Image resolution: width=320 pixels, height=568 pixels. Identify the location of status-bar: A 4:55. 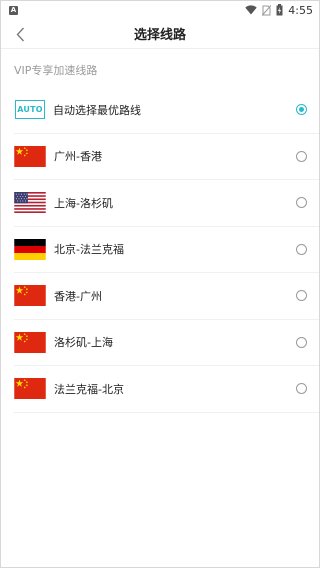
(160, 10).